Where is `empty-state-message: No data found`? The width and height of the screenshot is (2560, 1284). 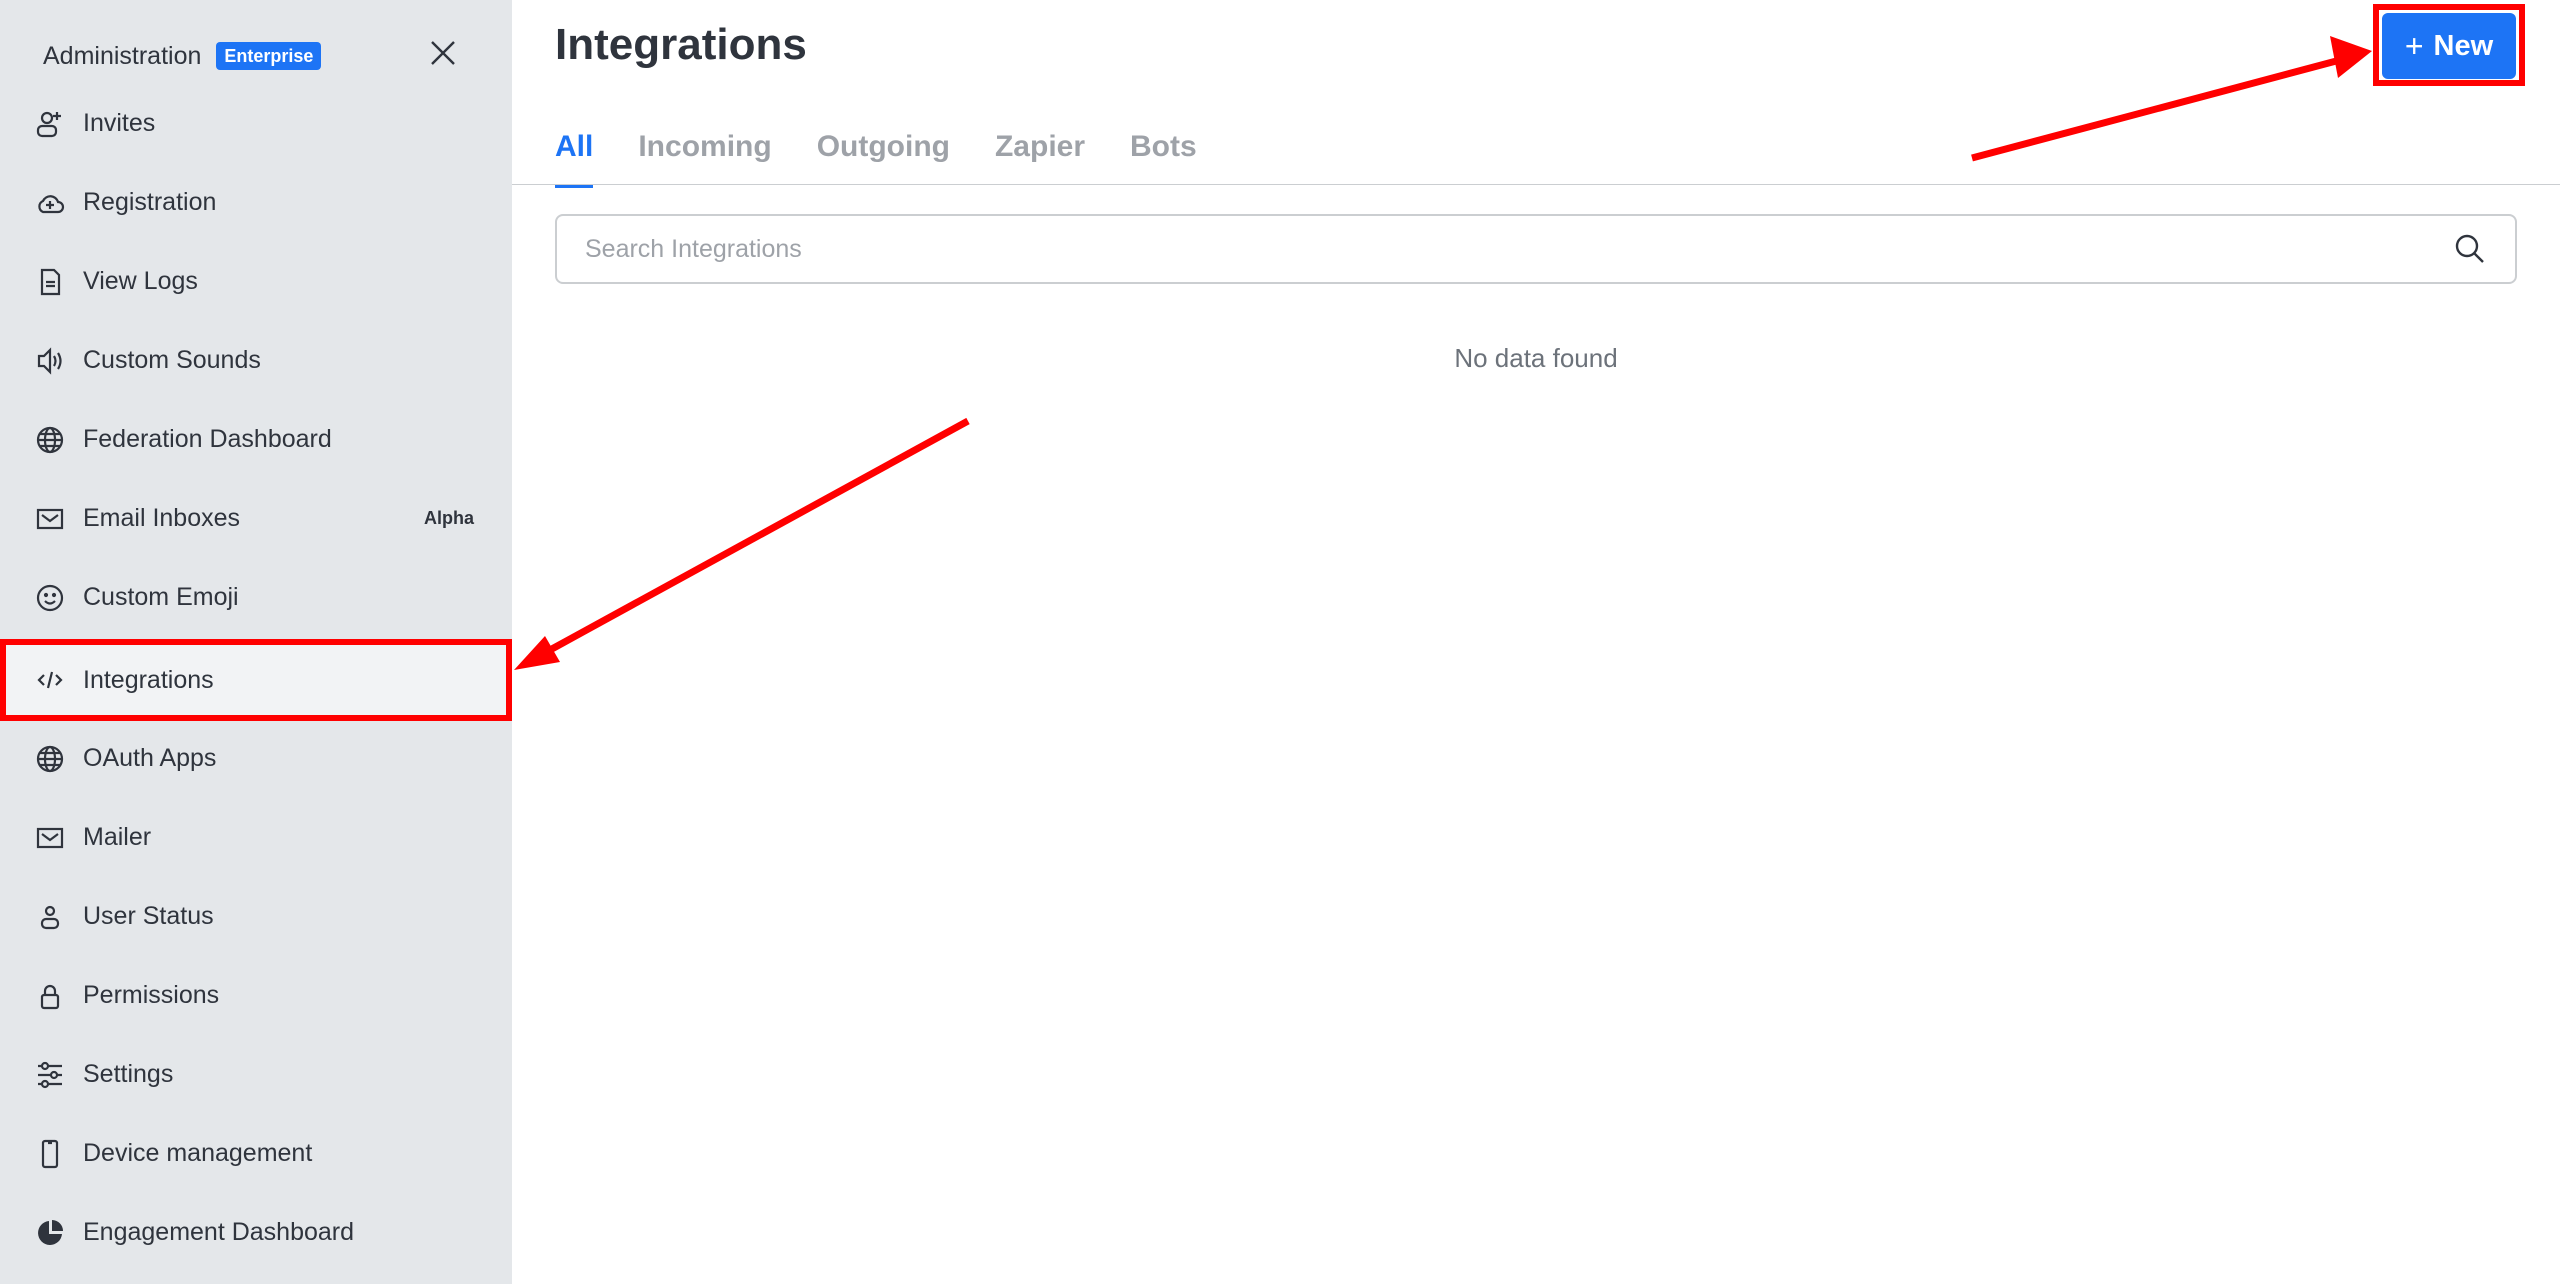
empty-state-message: No data found is located at coordinates (1536, 358).